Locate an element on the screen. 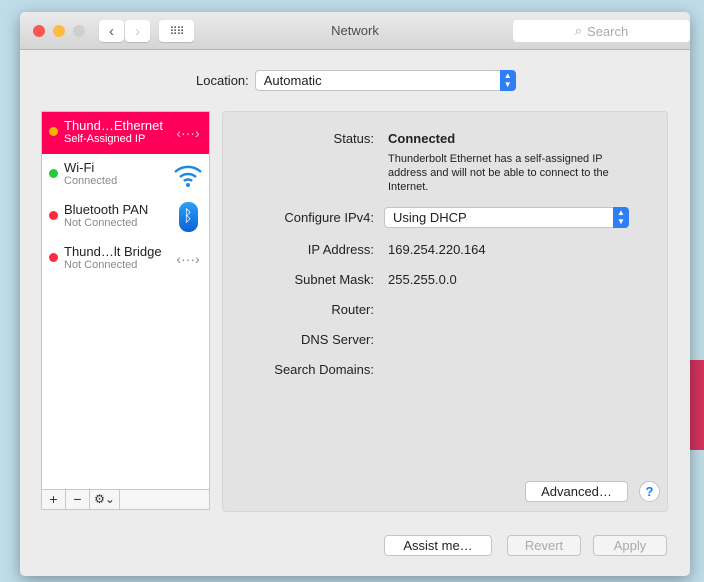 The image size is (704, 582). subnet-mask-value: 255.255.0.0 is located at coordinates (422, 279).